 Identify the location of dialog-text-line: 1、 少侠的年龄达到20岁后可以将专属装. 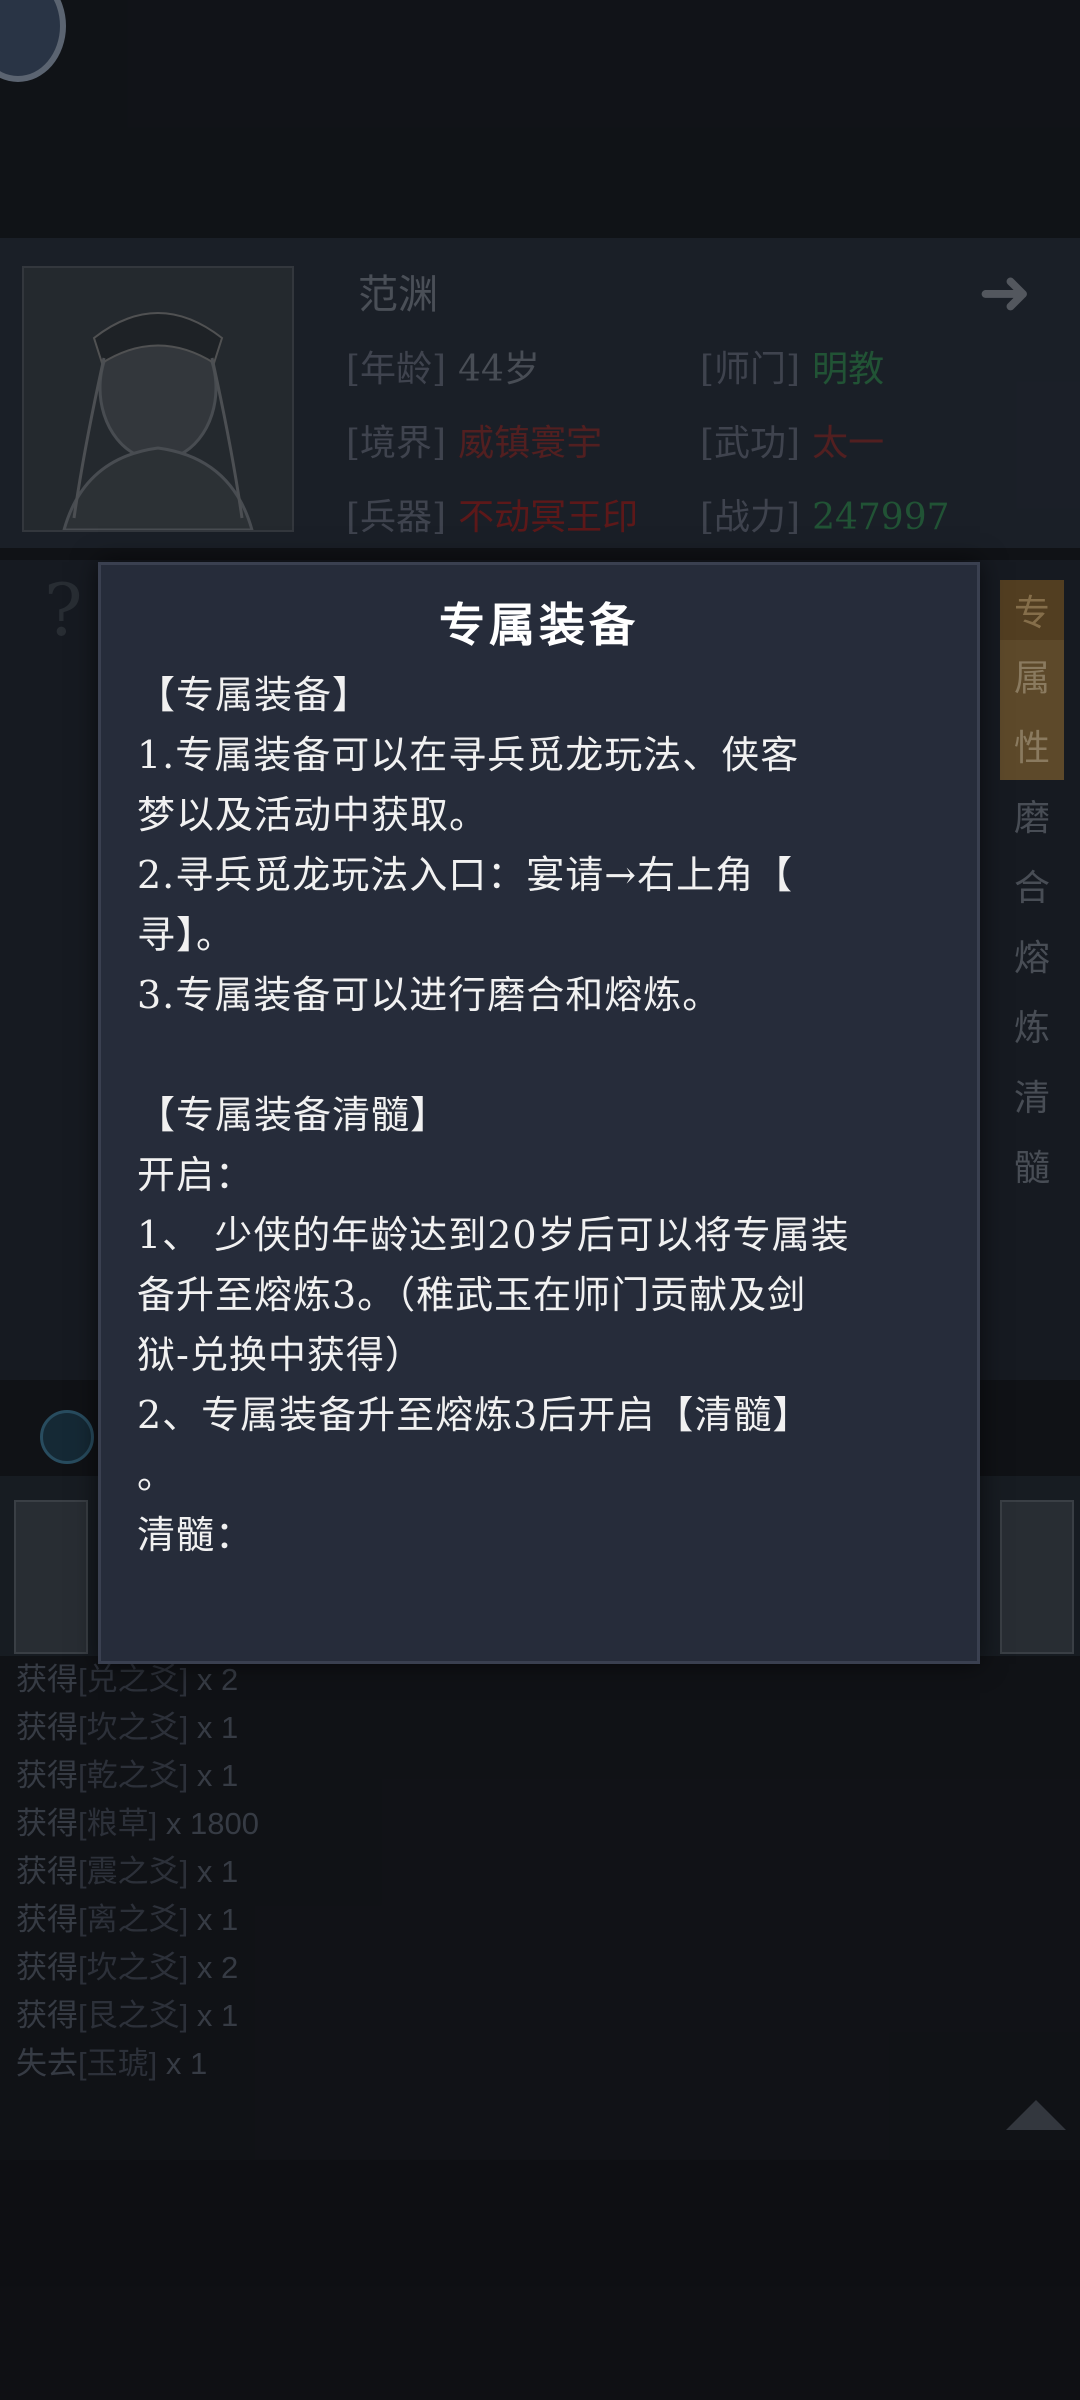
(493, 1235).